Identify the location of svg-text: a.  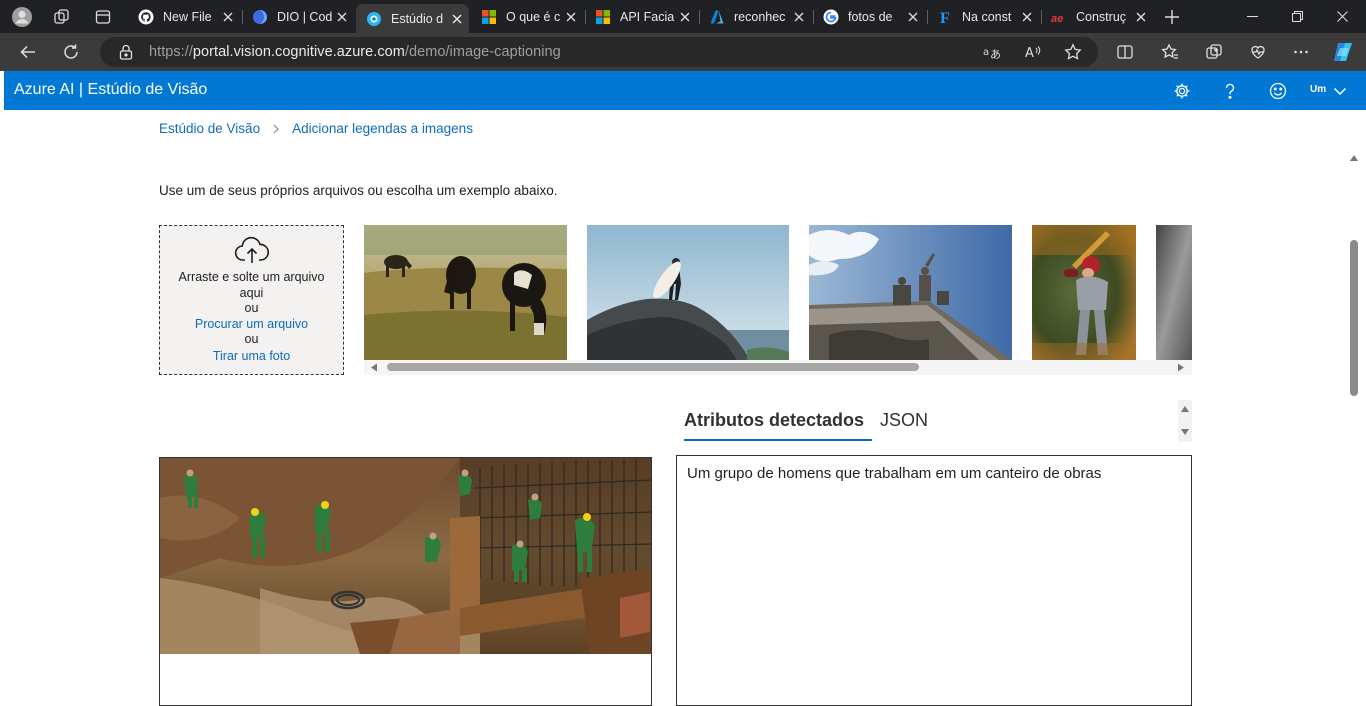
(986, 52).